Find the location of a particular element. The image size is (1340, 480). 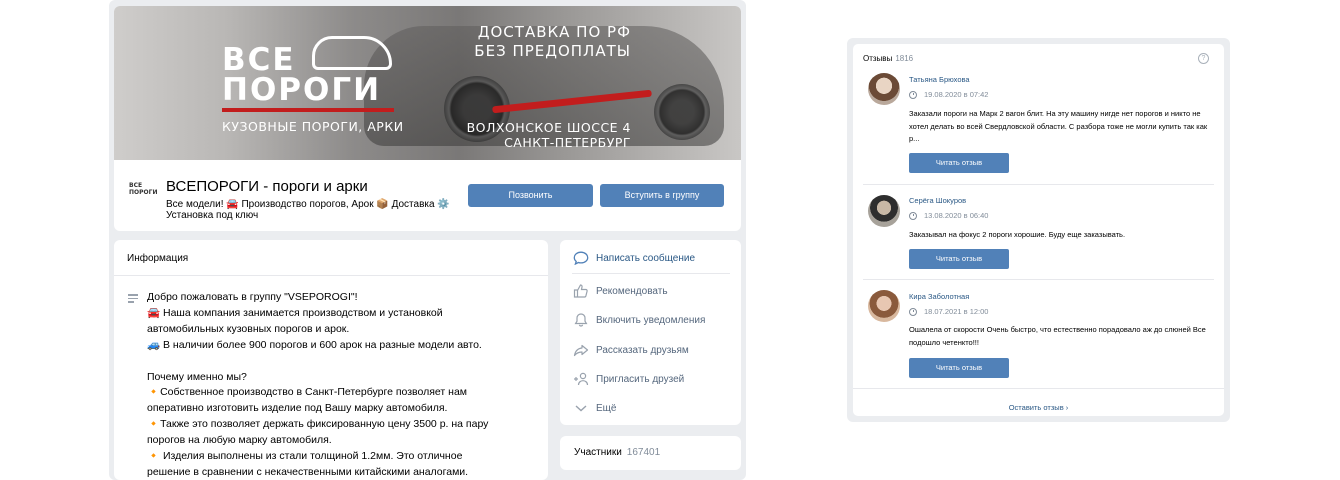

share-icon is located at coordinates (581, 350).